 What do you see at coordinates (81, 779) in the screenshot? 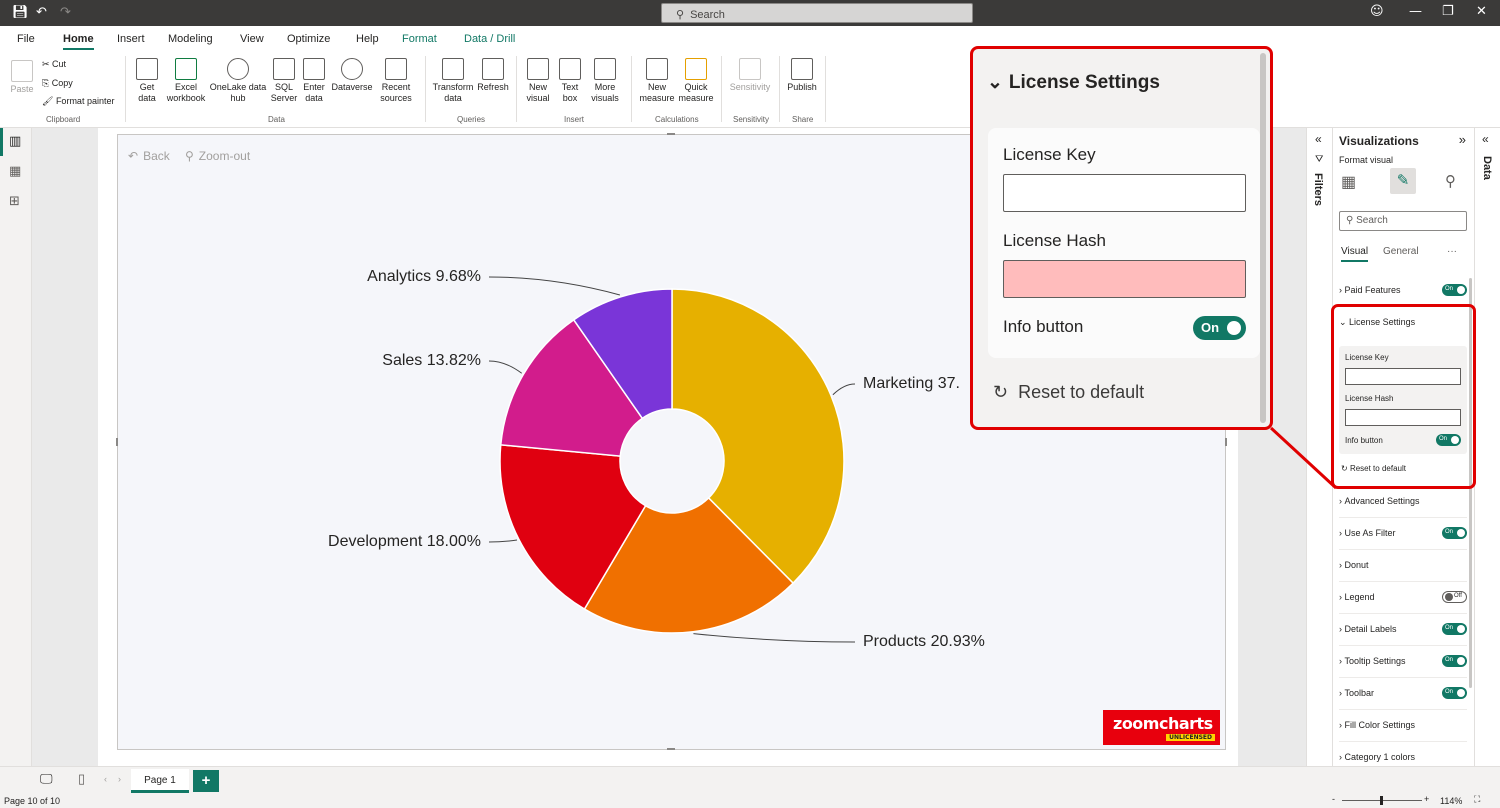
I see `mobile-layout-icon: ▯` at bounding box center [81, 779].